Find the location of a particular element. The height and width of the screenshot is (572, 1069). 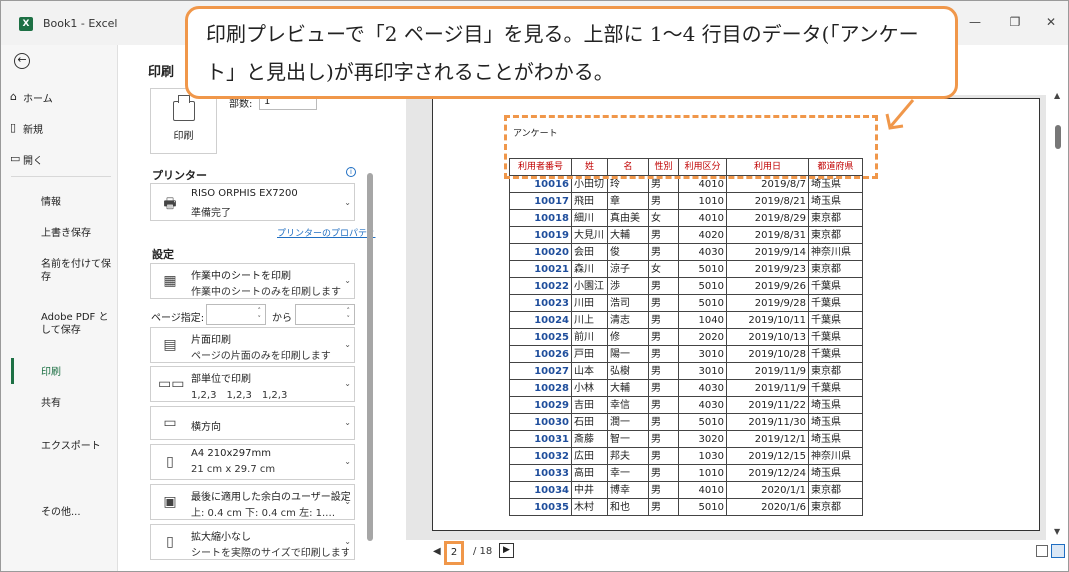

scroll-up-icon: ▲ is located at coordinates (1057, 95).